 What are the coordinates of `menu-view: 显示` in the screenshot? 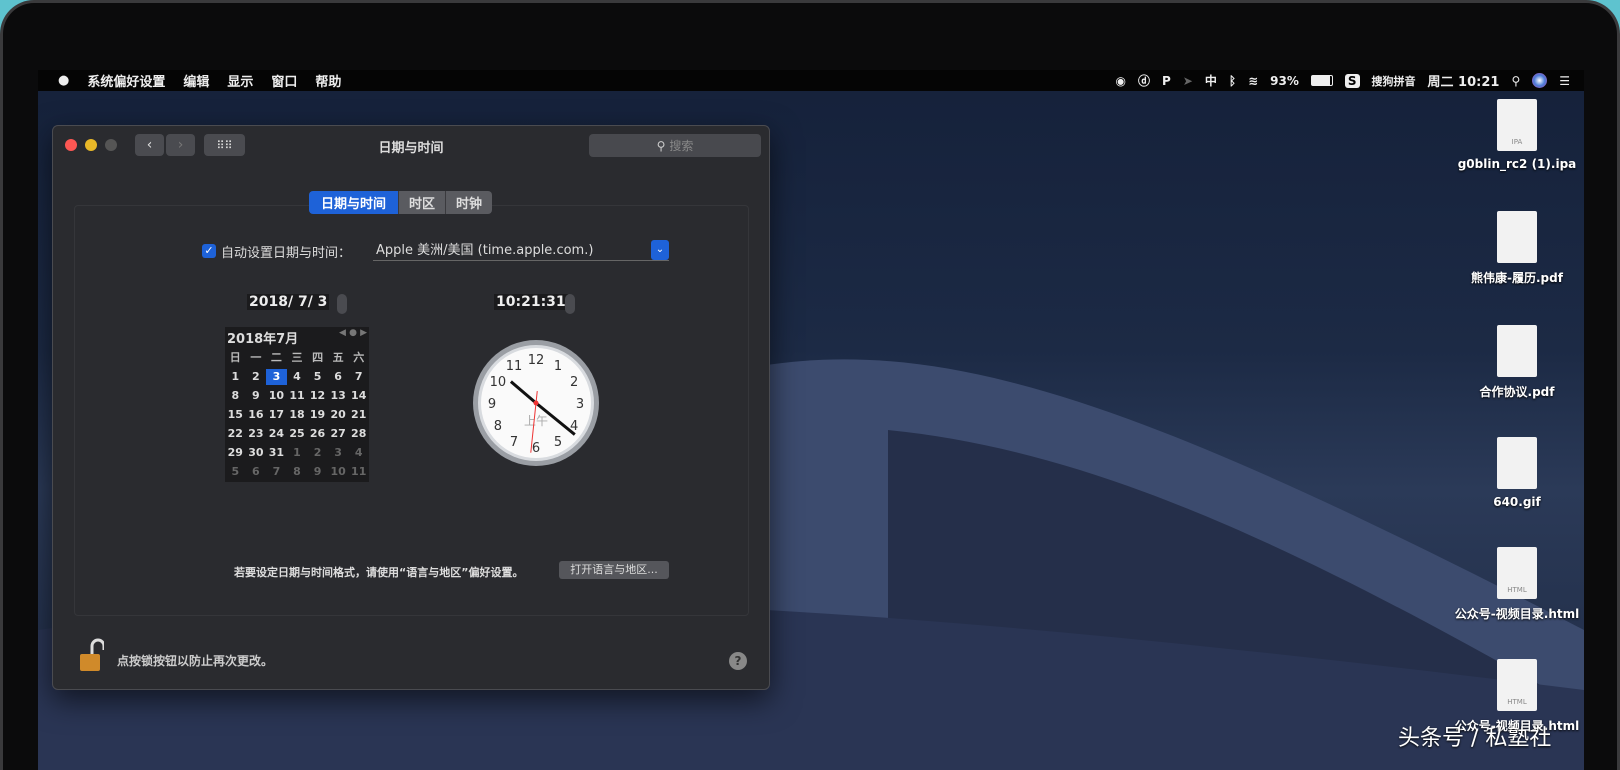 It's located at (240, 80).